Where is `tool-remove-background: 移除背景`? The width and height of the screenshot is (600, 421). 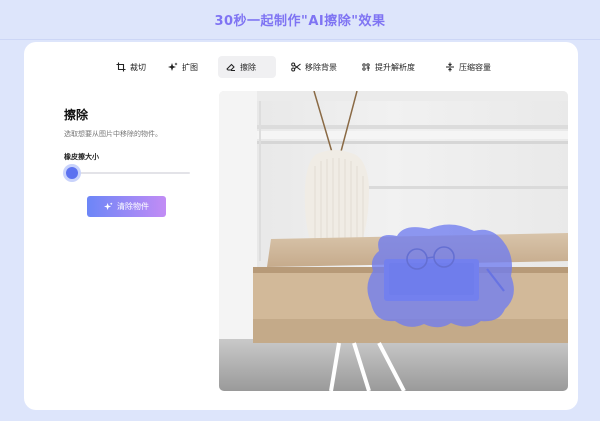 tool-remove-background: 移除背景 is located at coordinates (315, 67).